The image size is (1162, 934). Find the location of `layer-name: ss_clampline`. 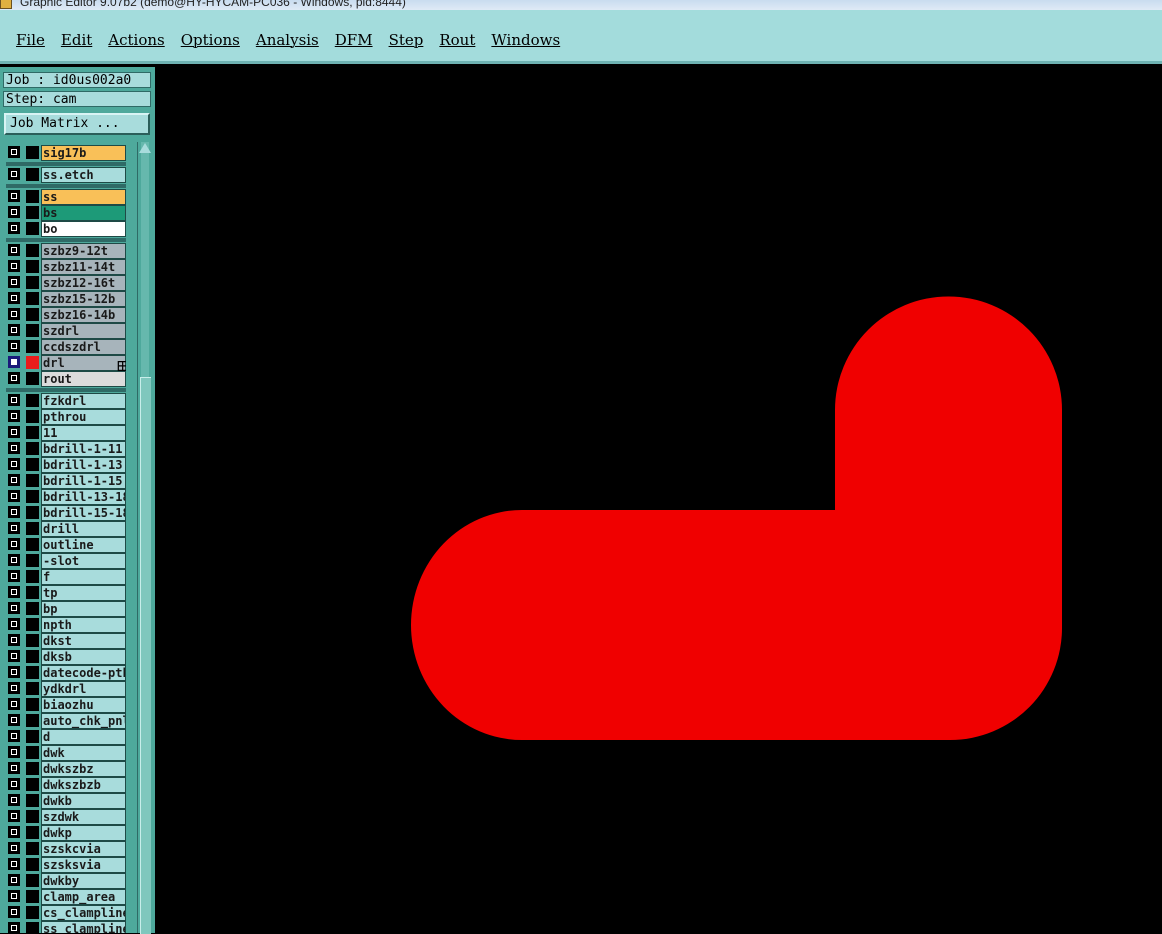

layer-name: ss_clampline is located at coordinates (83, 927).